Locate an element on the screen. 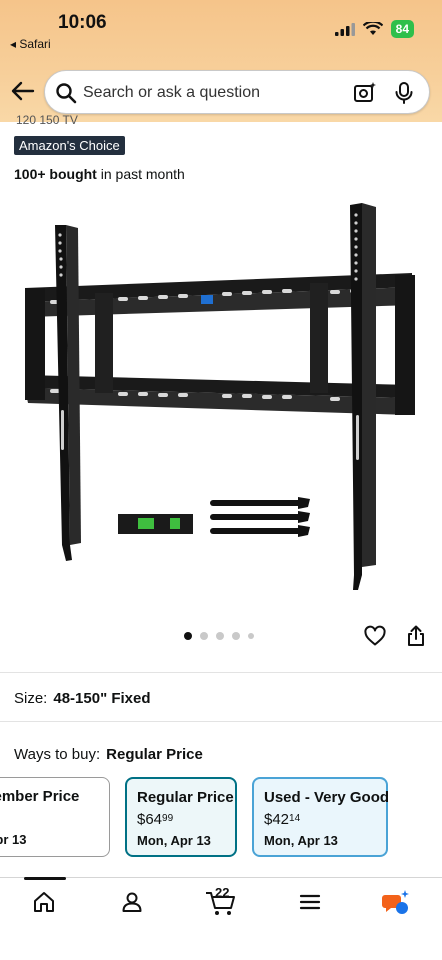 Image resolution: width=442 pixels, height=960 pixels. left-bracket is located at coordinates (68, 393).